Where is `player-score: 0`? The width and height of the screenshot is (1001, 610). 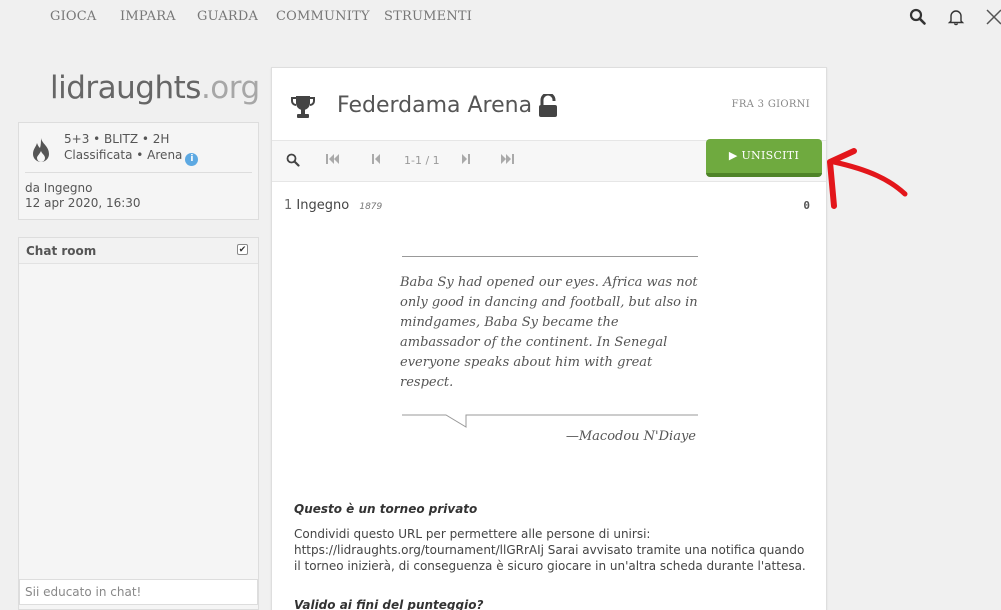
player-score: 0 is located at coordinates (806, 205).